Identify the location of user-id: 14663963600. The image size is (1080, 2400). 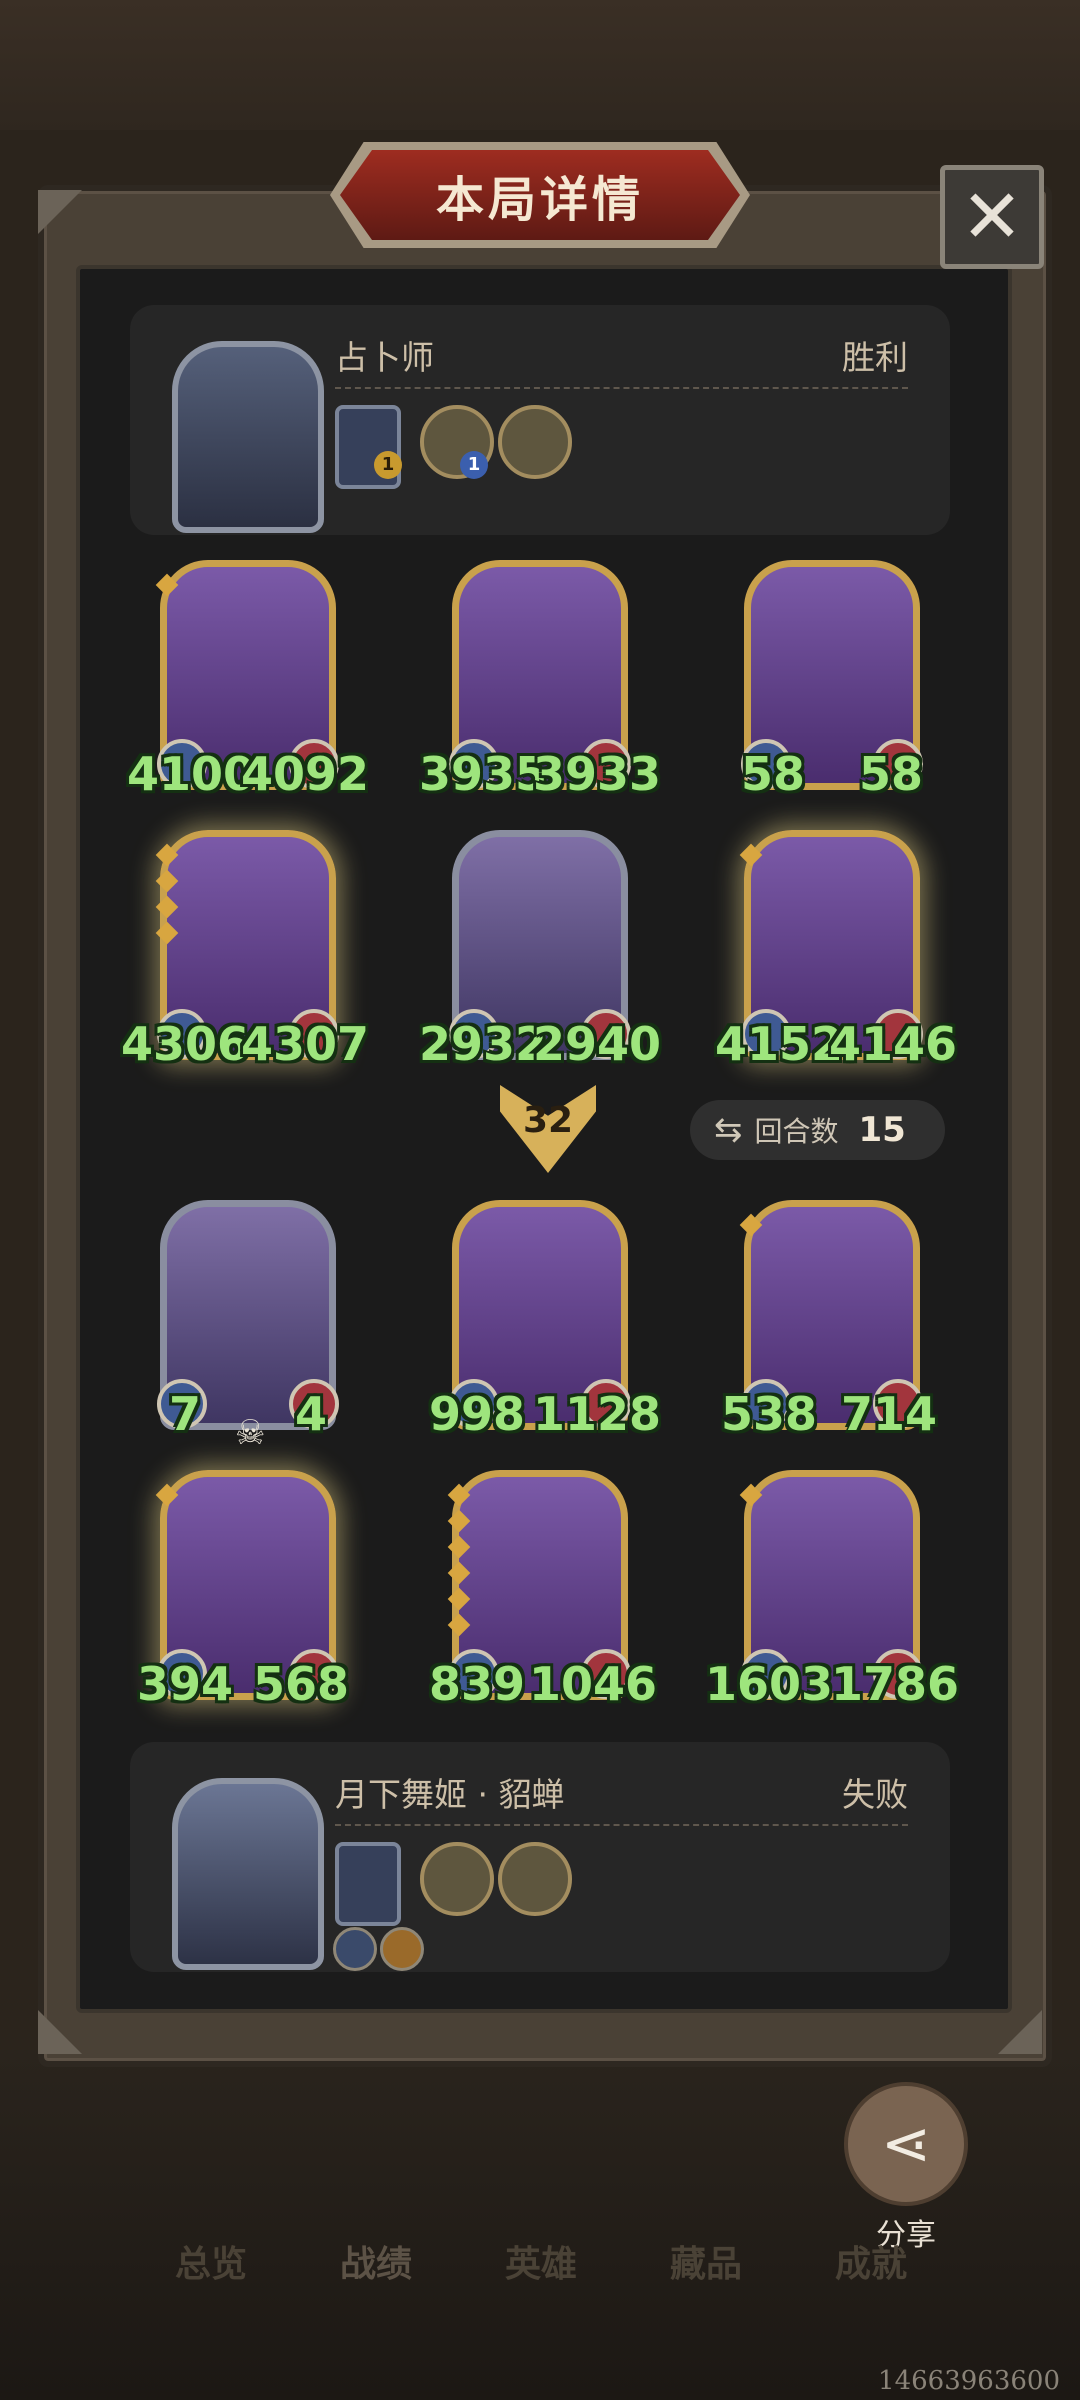
(969, 2381).